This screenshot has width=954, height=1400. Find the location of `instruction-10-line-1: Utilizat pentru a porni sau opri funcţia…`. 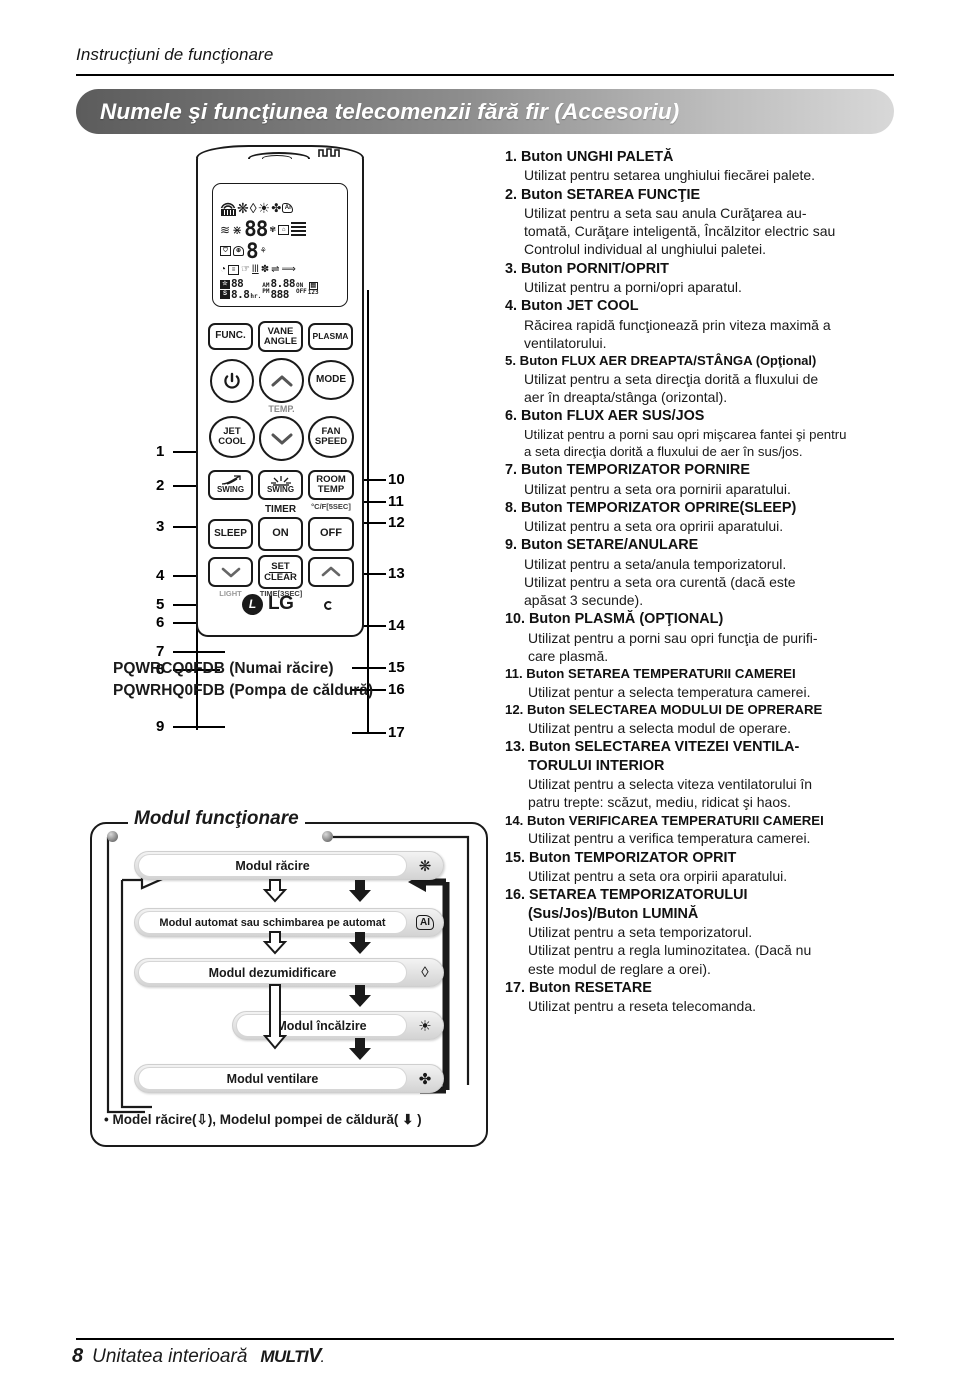

instruction-10-line-1: Utilizat pentru a porni sau opri funcţia… is located at coordinates (673, 637).